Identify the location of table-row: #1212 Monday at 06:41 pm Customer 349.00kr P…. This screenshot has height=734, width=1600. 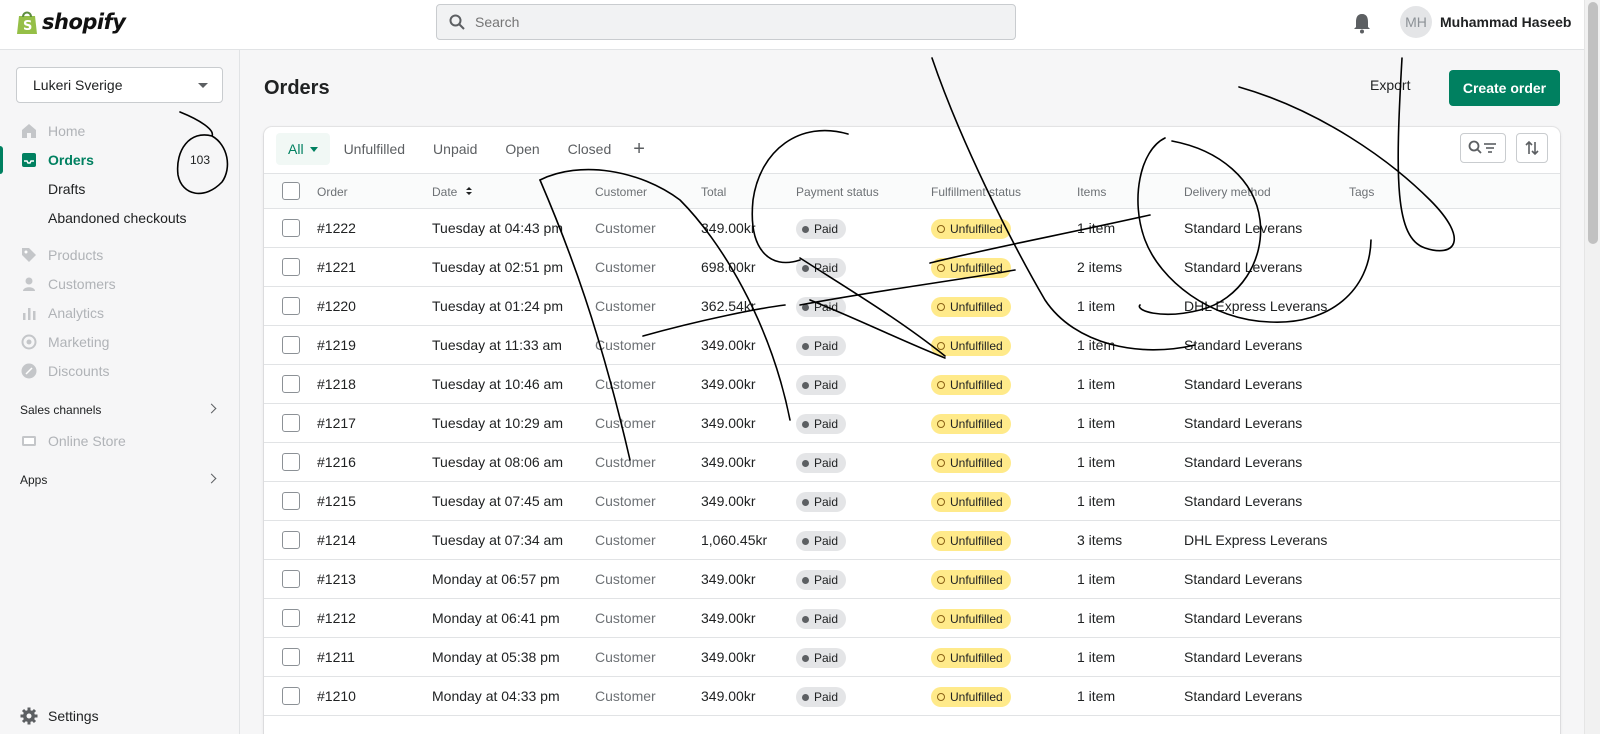
(912, 618).